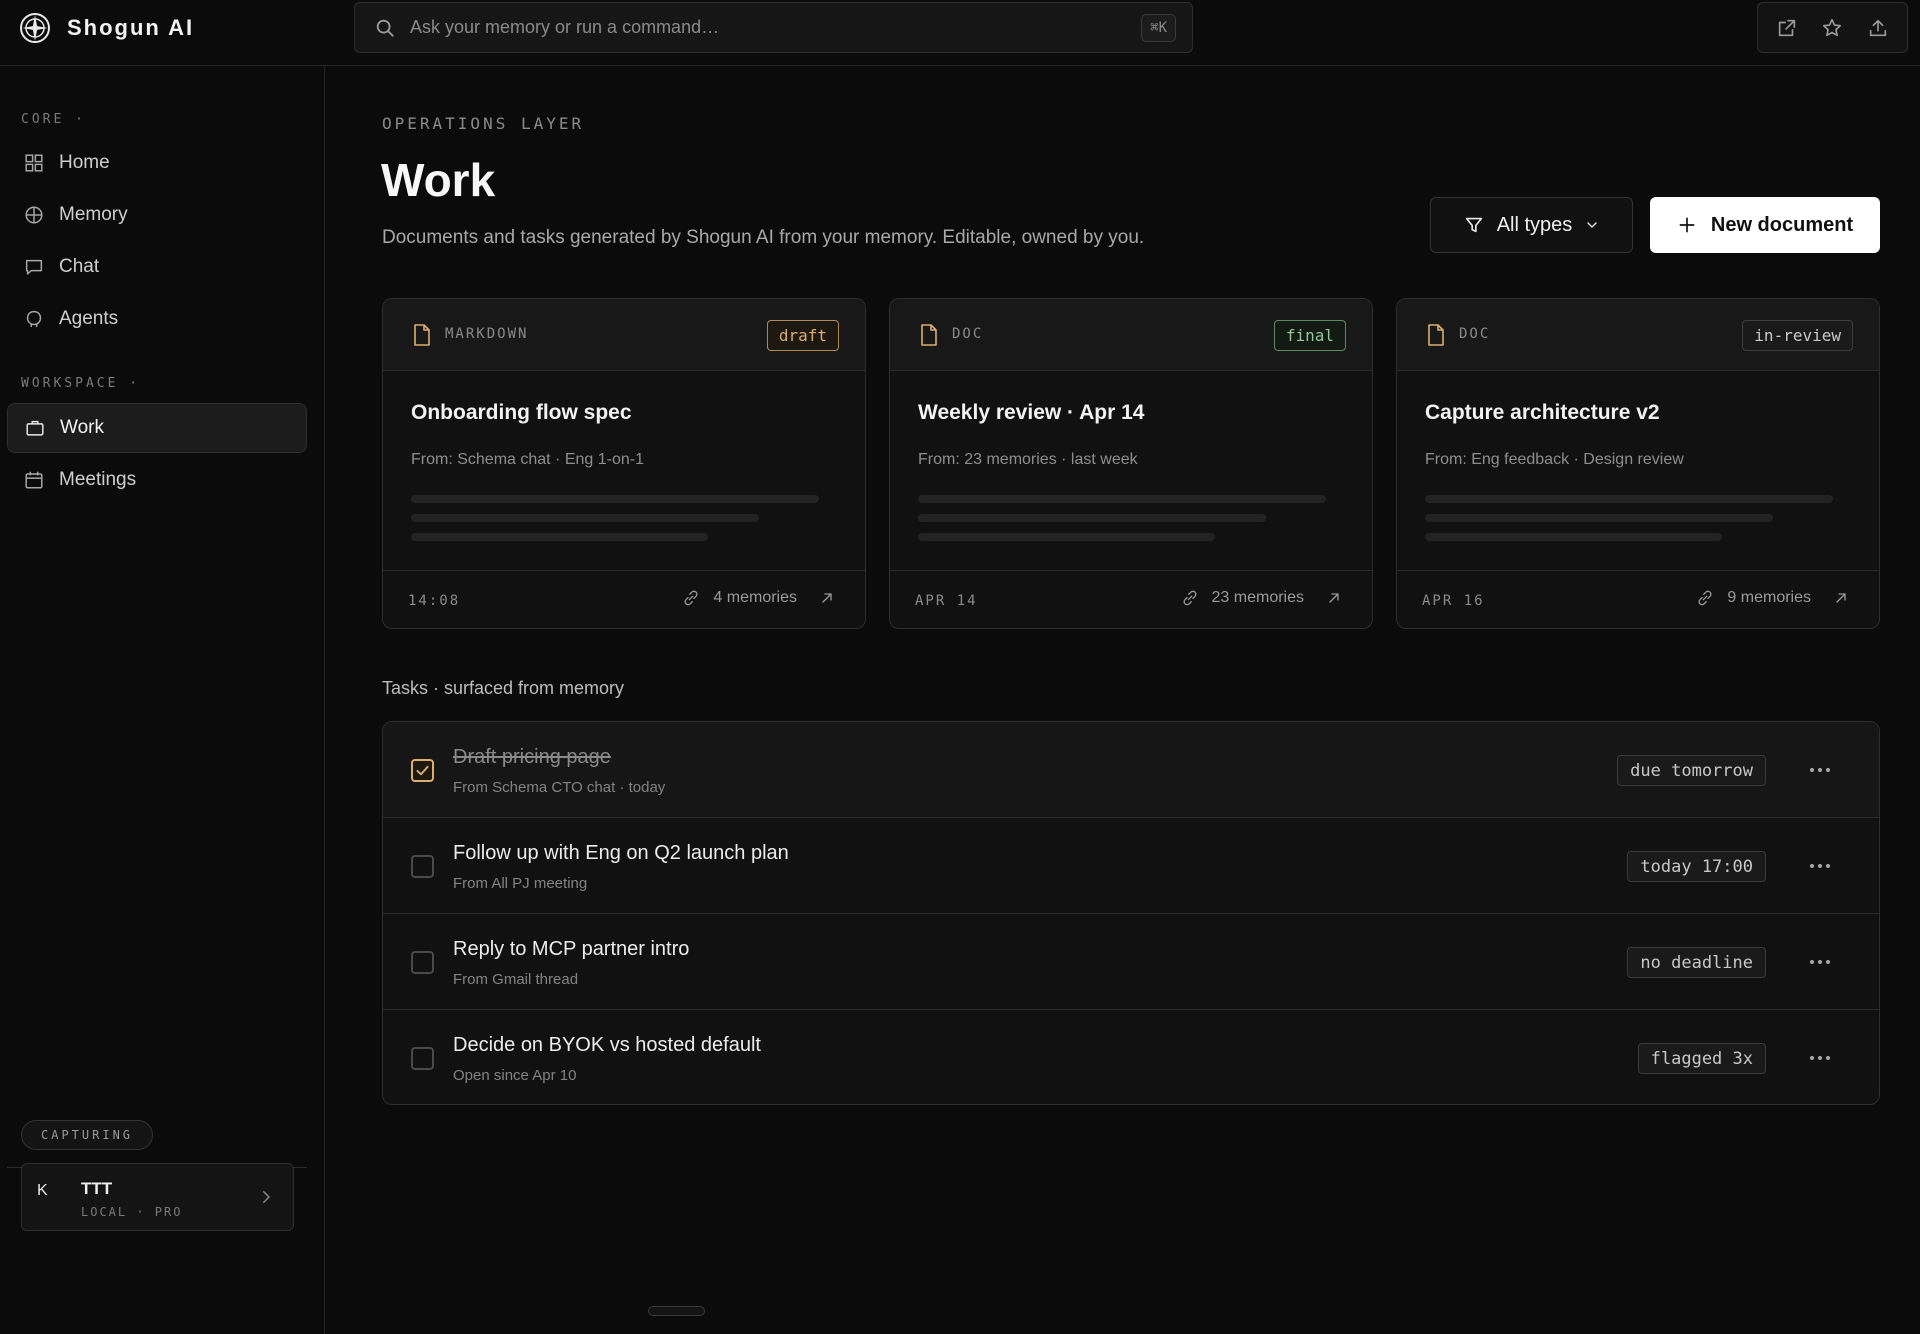 The width and height of the screenshot is (1920, 1334). Describe the element at coordinates (34, 163) in the screenshot. I see `grid-icon` at that location.